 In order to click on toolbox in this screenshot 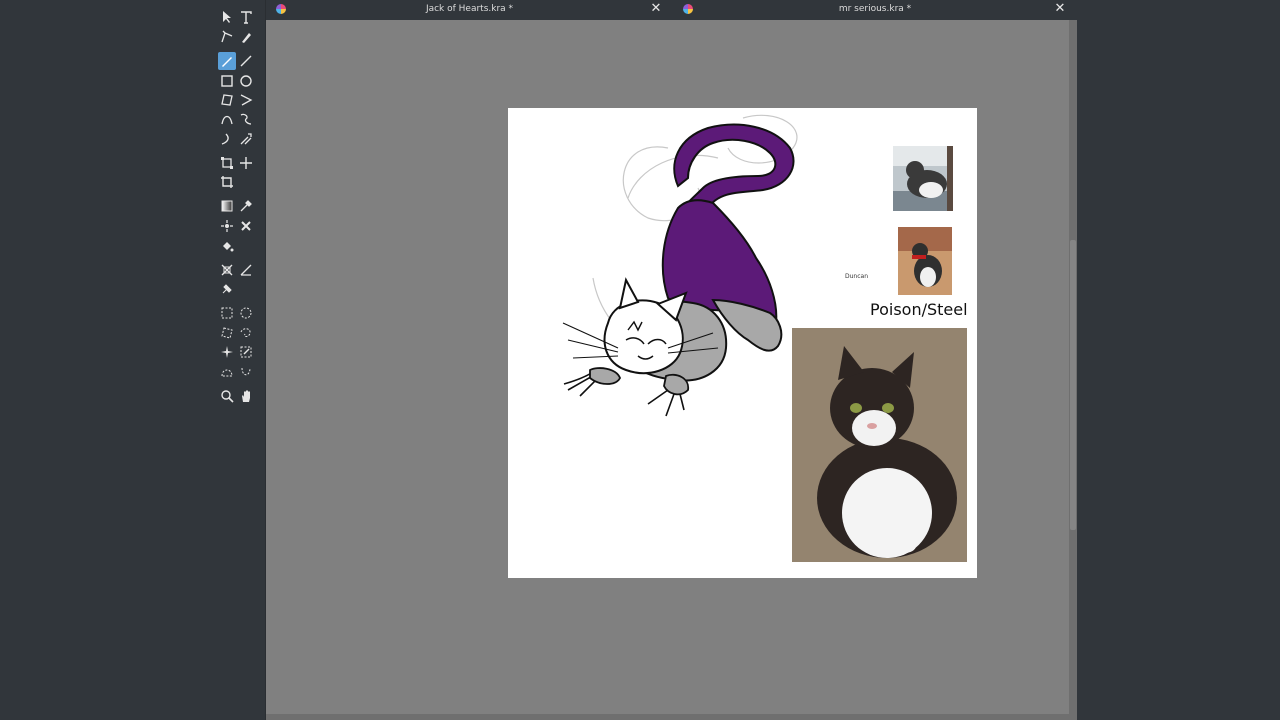, I will do `click(239, 360)`.